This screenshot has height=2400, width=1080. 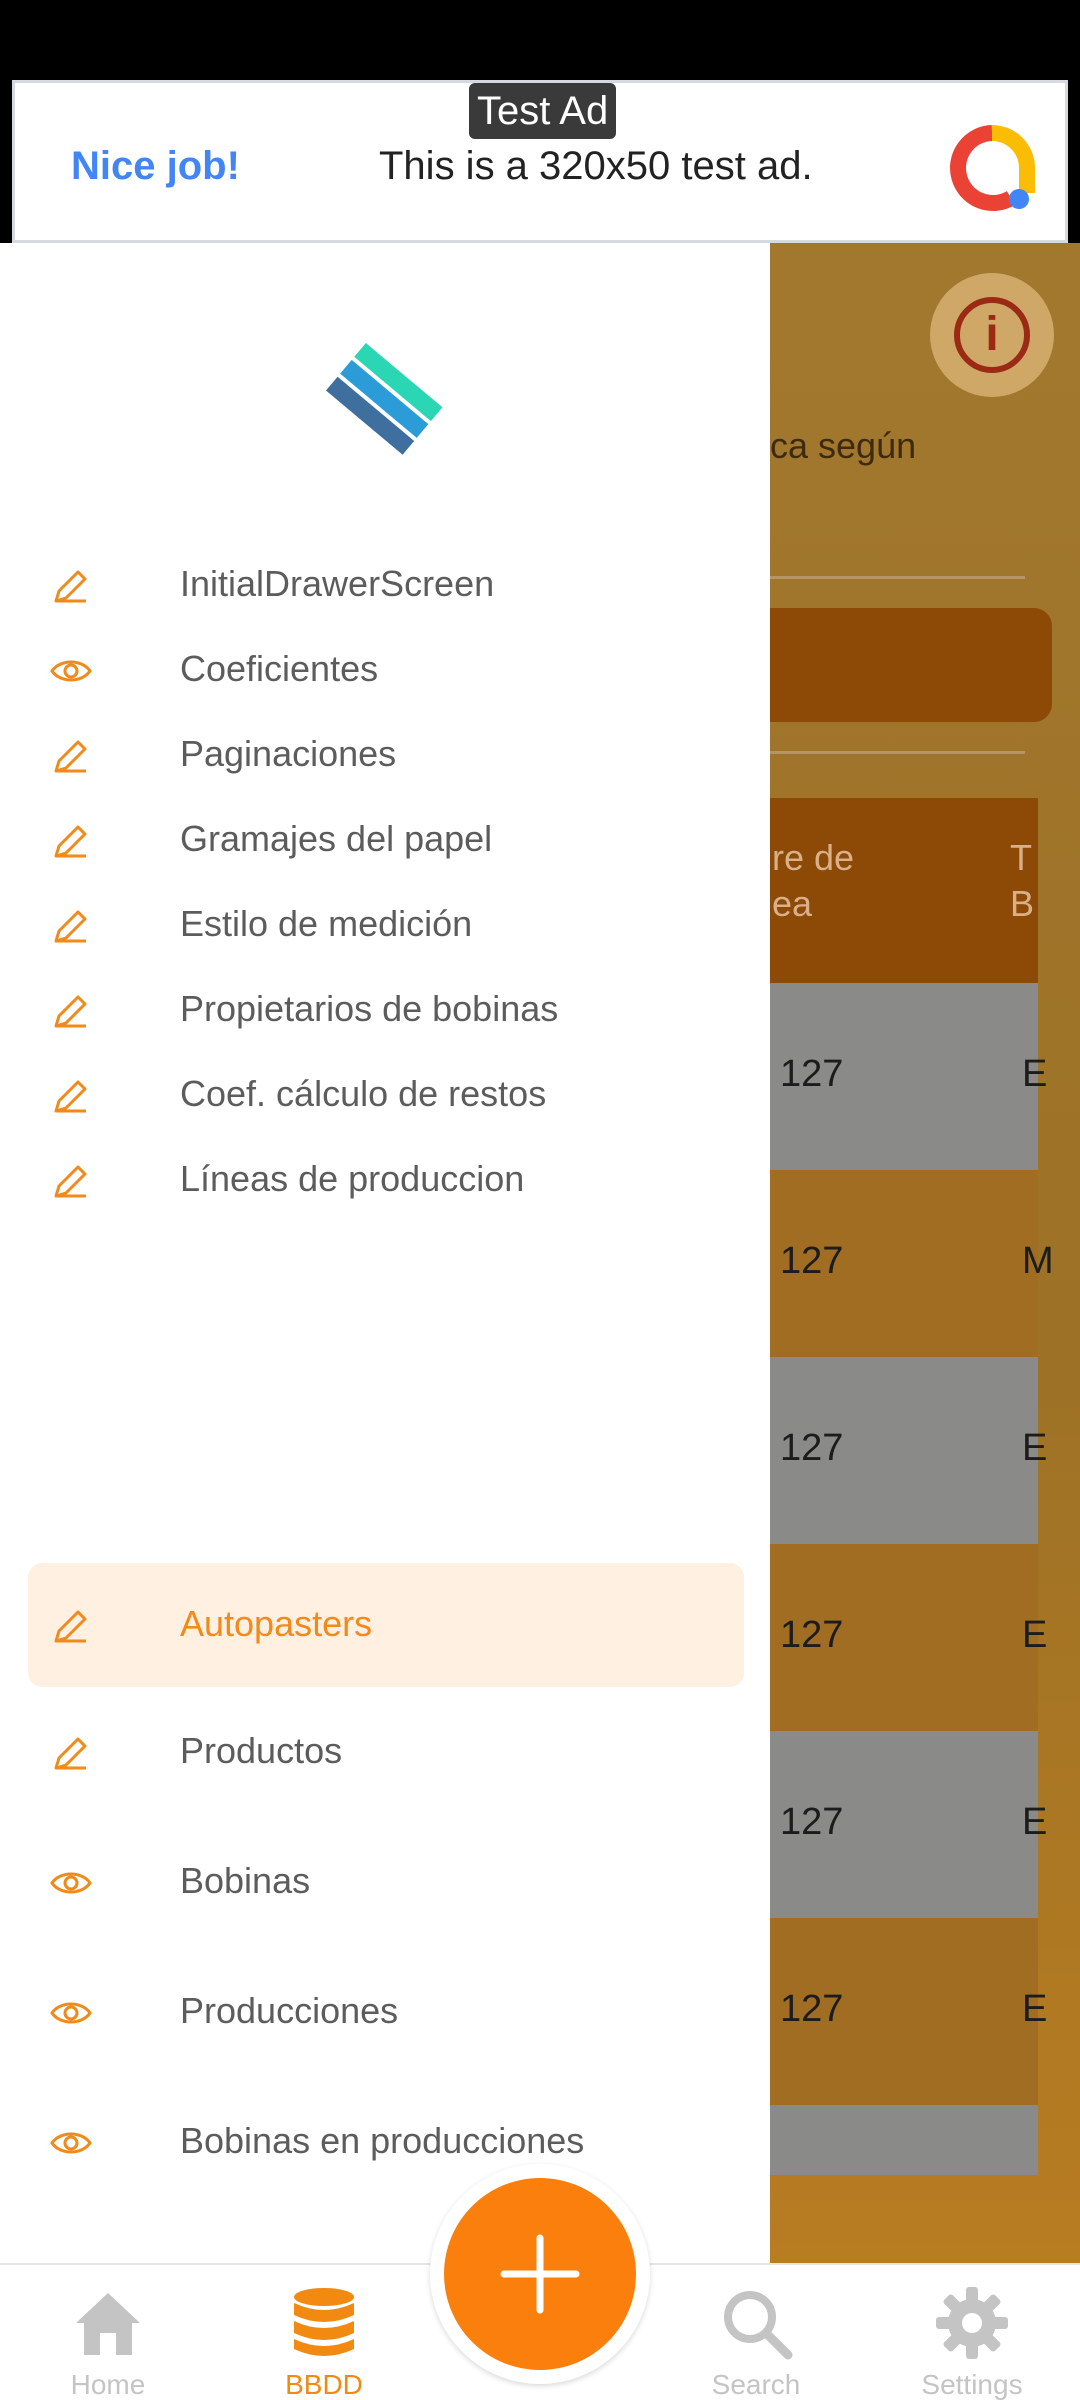 What do you see at coordinates (386, 1625) in the screenshot?
I see `menu-item-autopasters: Autopasters` at bounding box center [386, 1625].